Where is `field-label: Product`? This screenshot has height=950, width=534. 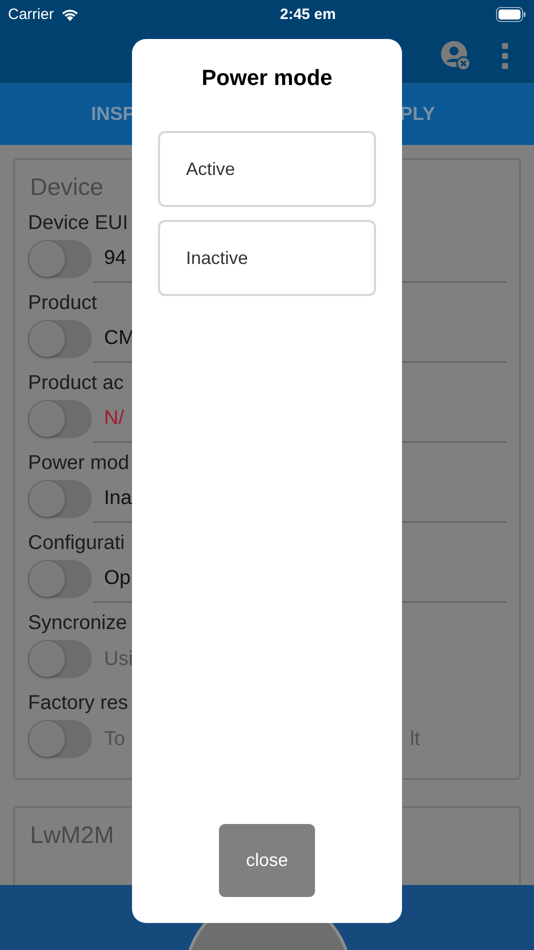
field-label: Product is located at coordinates (63, 304).